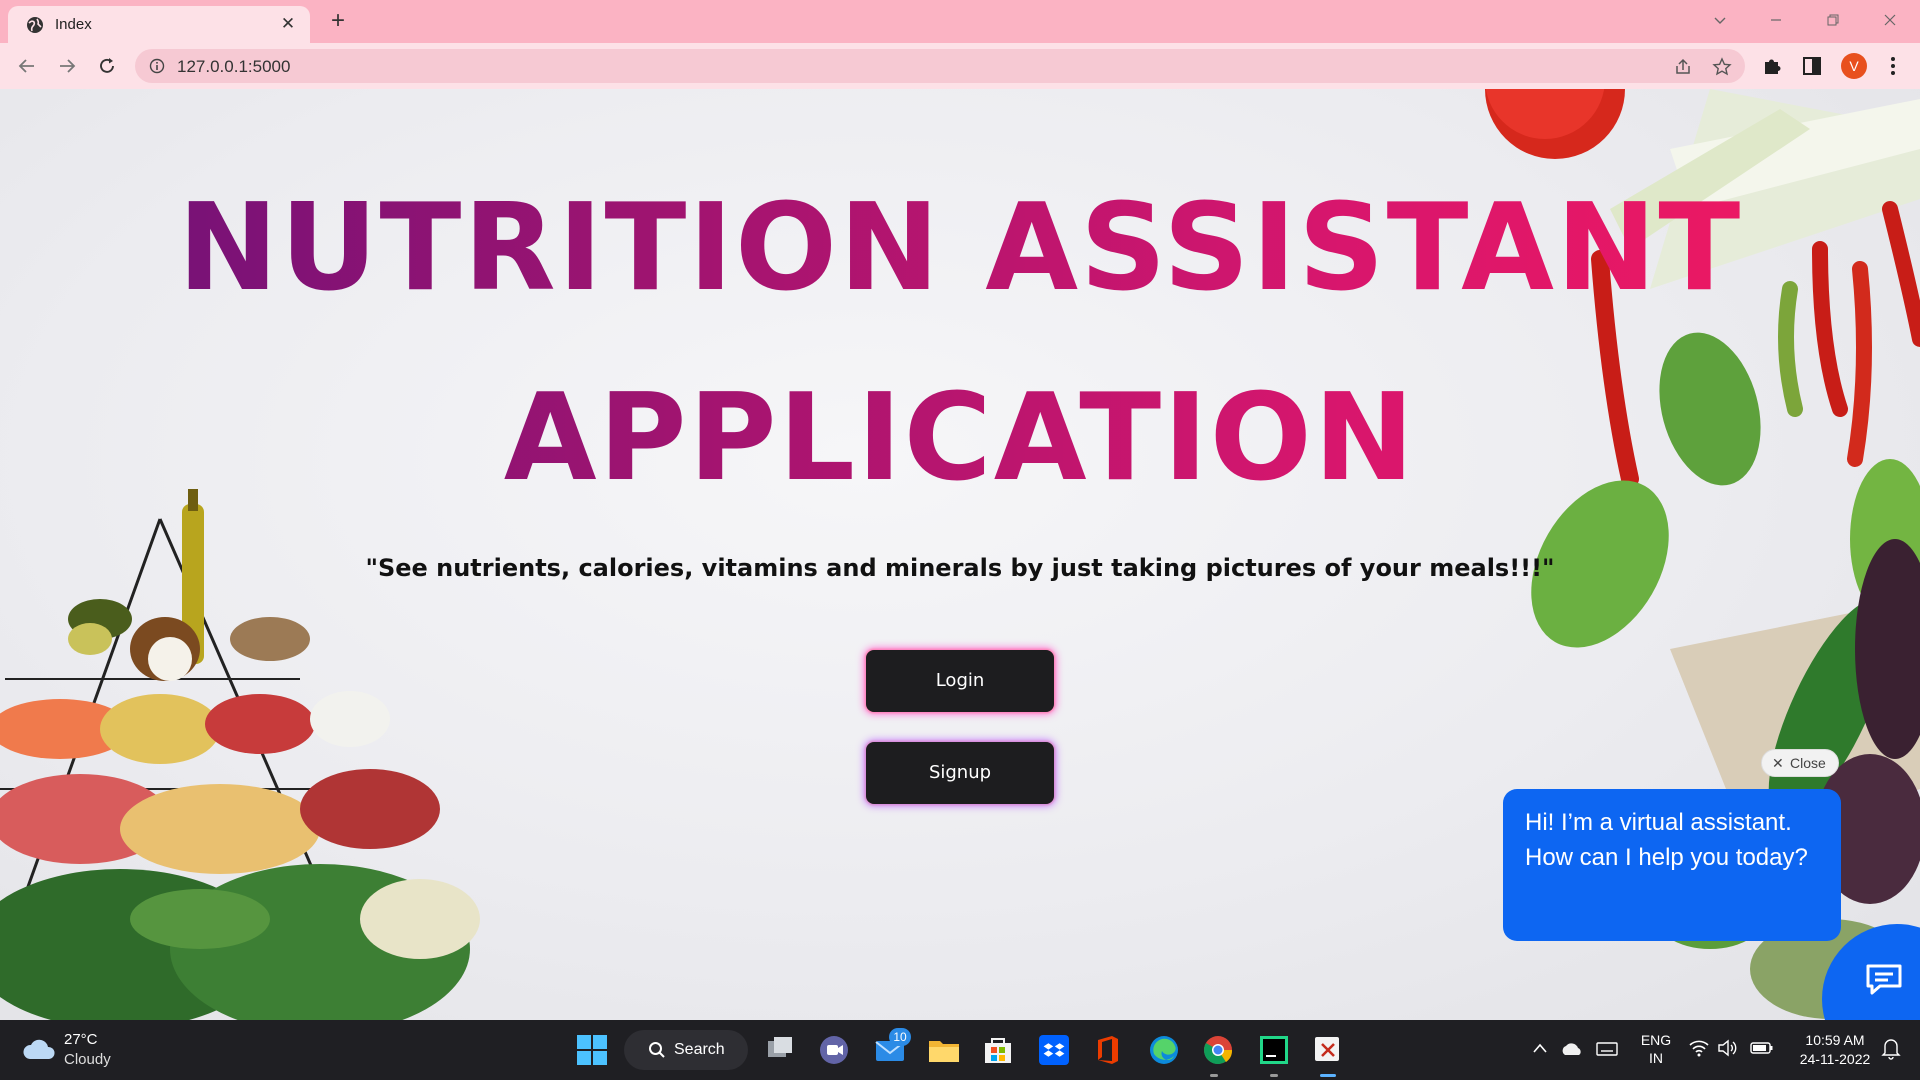 Image resolution: width=1920 pixels, height=1080 pixels. Describe the element at coordinates (960, 438) in the screenshot. I see `page-title-line-2: APPLICATION` at that location.